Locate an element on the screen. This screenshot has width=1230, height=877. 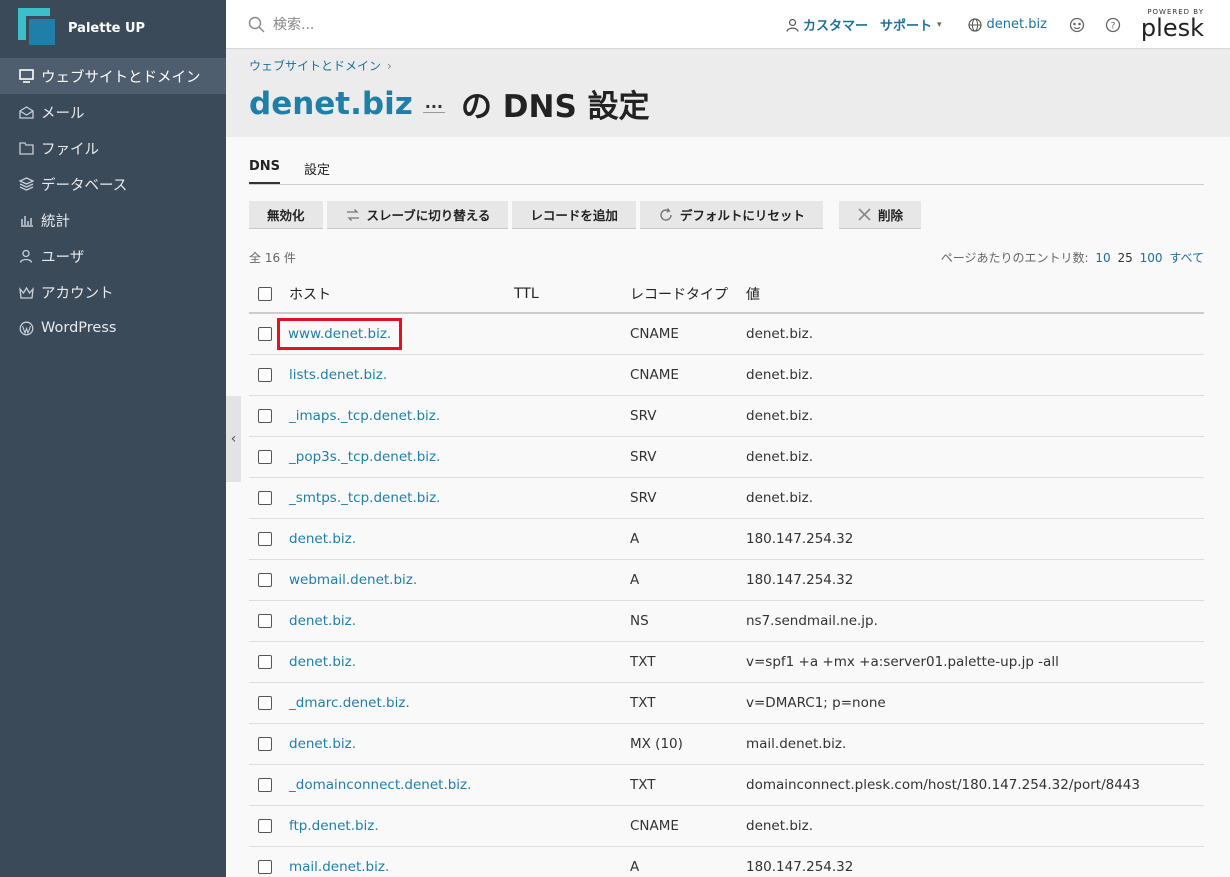
breadcrumb-link: ウェブサイトとドメイン is located at coordinates (315, 66).